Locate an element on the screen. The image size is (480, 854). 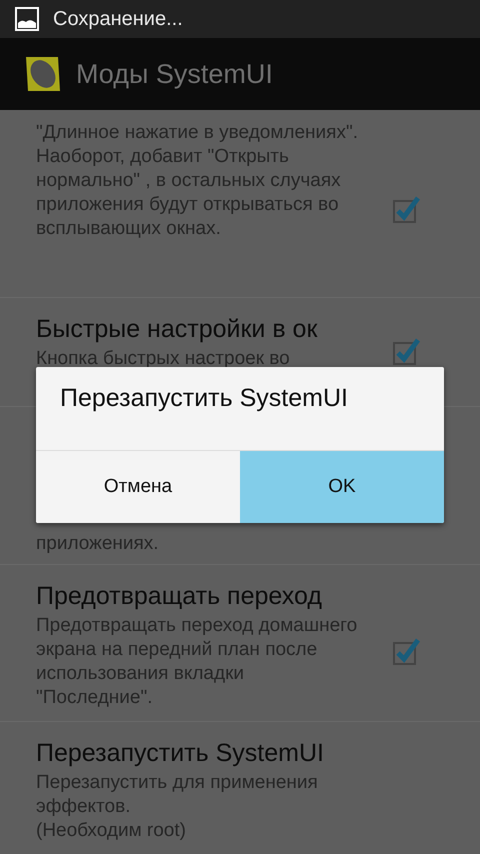
setting-summary: приложениях. is located at coordinates (98, 544).